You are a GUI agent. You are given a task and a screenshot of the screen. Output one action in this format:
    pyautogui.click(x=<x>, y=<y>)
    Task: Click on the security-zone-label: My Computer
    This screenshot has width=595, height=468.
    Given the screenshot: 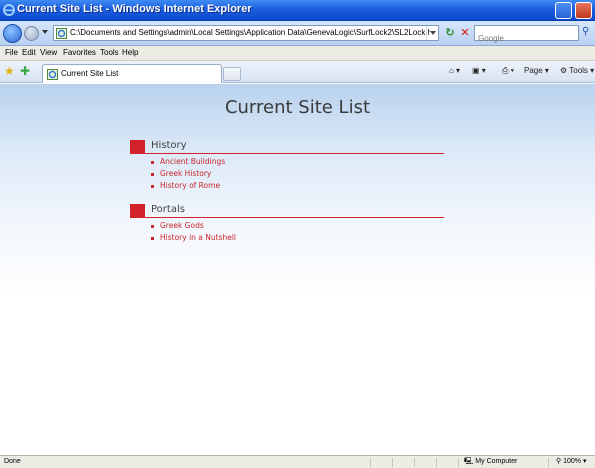 What is the action you would take?
    pyautogui.click(x=496, y=461)
    